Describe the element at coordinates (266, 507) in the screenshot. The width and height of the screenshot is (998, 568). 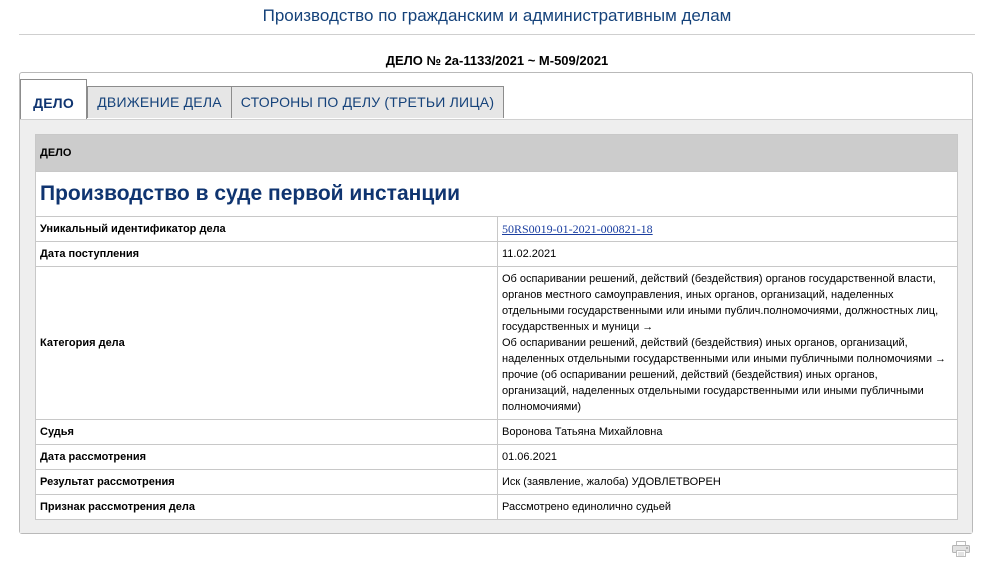
I see `review-sign-label: Признак рассмотрения дела` at that location.